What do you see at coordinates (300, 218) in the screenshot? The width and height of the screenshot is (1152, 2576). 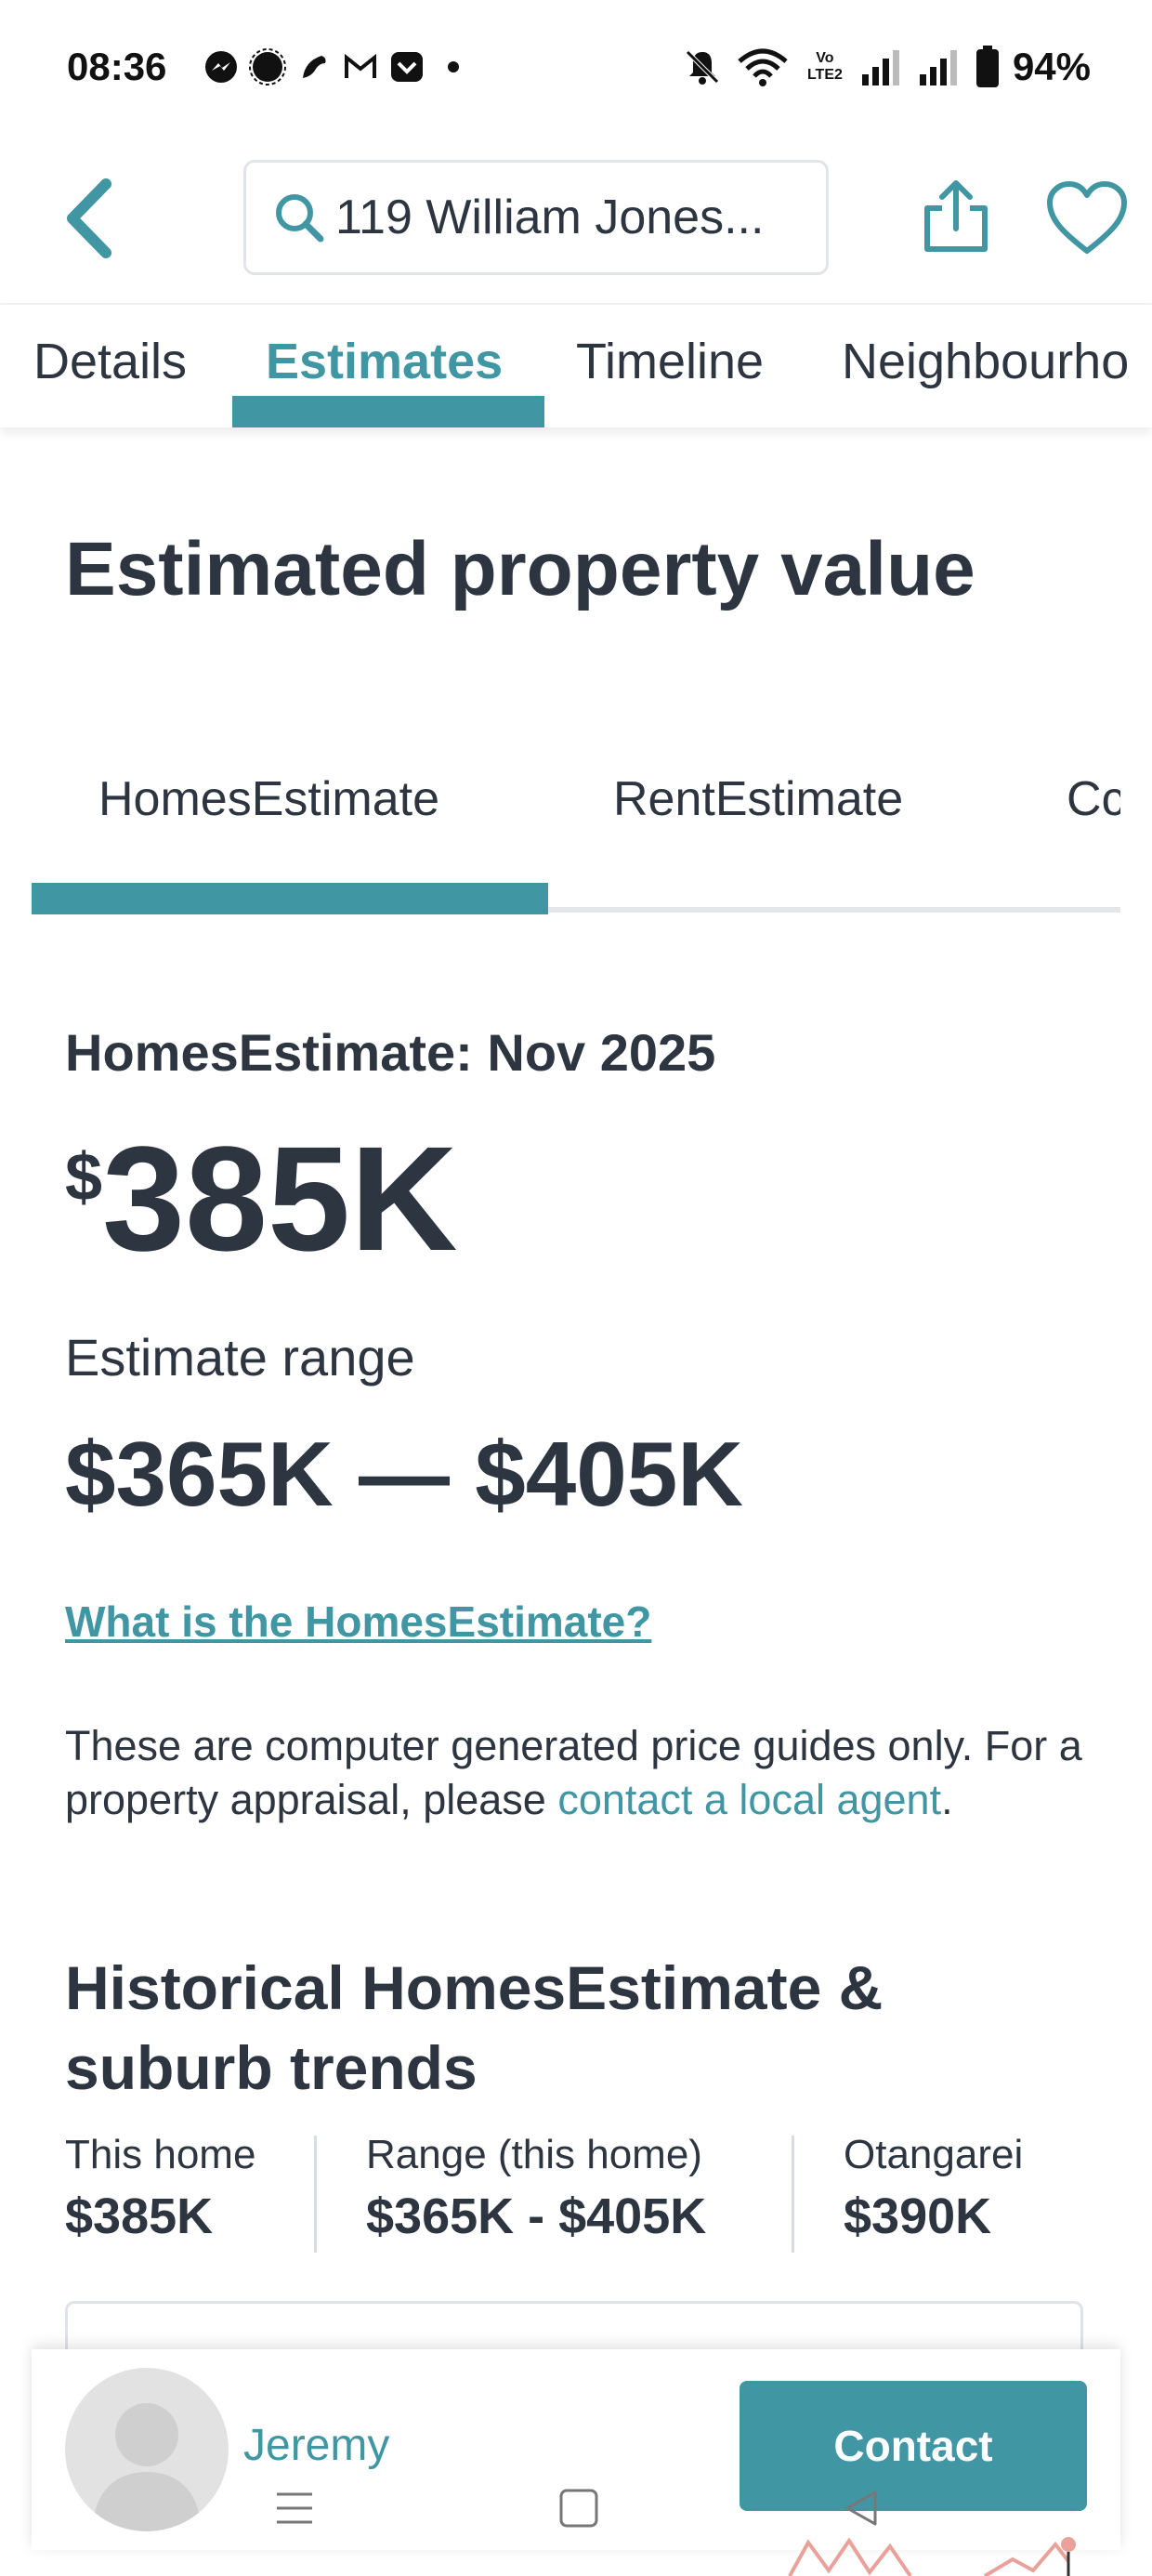 I see `search-icon` at bounding box center [300, 218].